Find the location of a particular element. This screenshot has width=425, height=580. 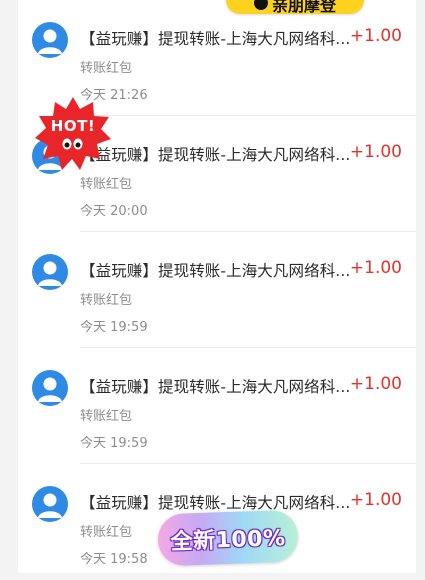

top-banner: 亲朋摩登 is located at coordinates (295, 7).